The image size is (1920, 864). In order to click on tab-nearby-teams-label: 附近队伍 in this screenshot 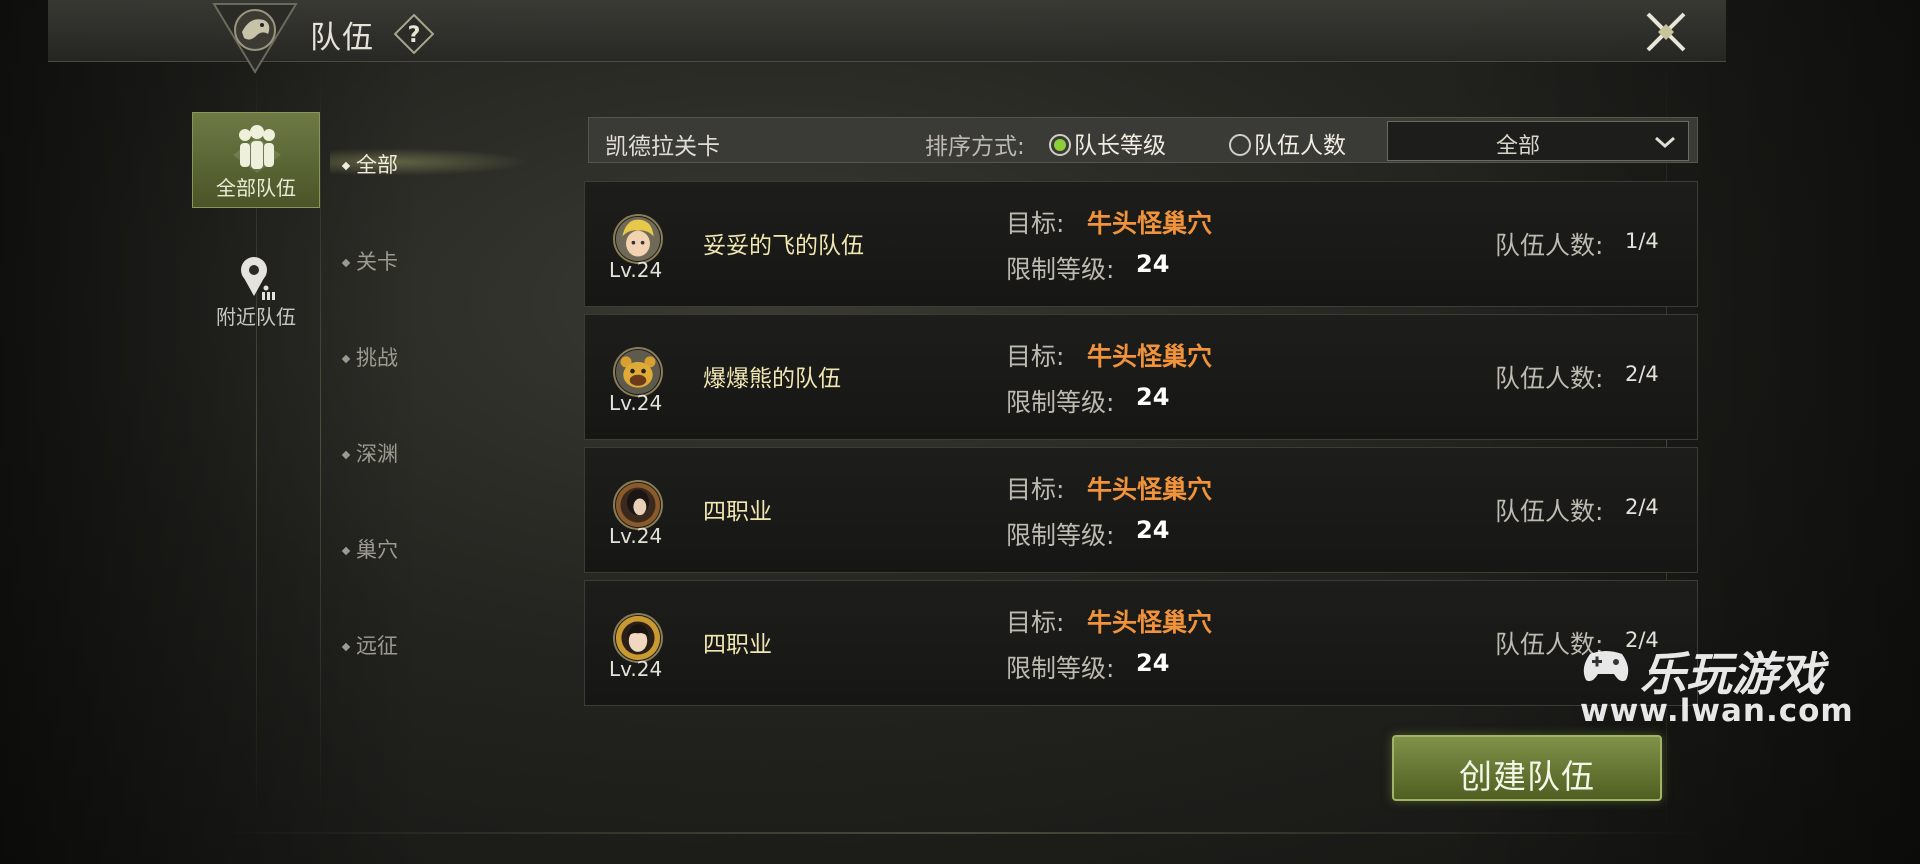, I will do `click(256, 317)`.